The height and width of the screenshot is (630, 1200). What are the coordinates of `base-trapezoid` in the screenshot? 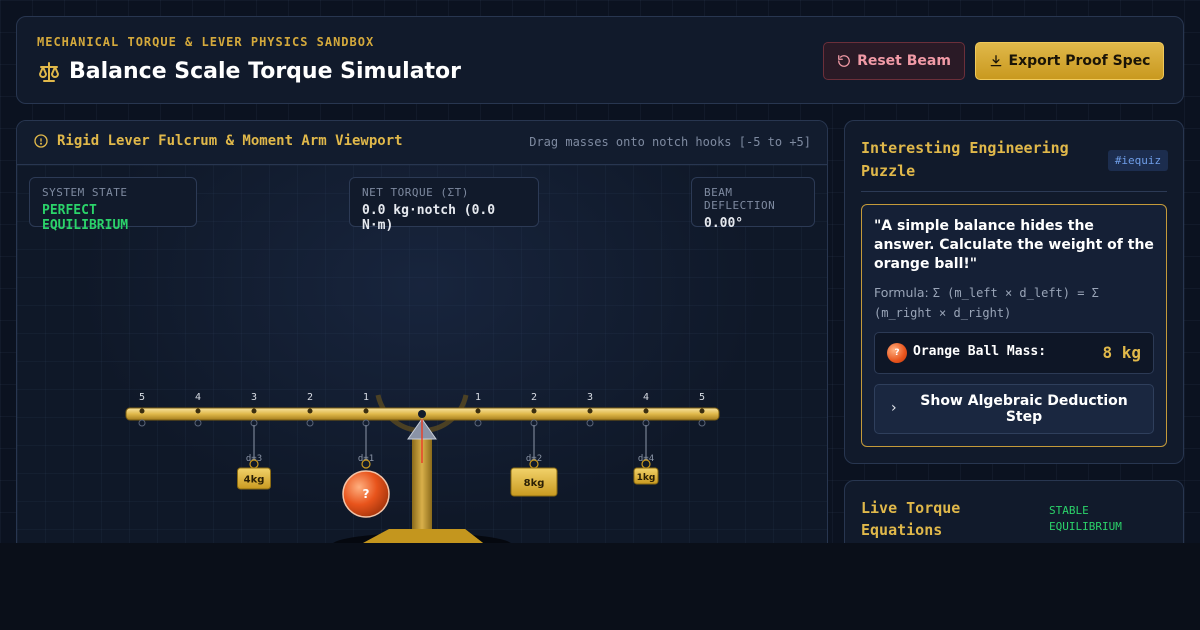 It's located at (423, 536).